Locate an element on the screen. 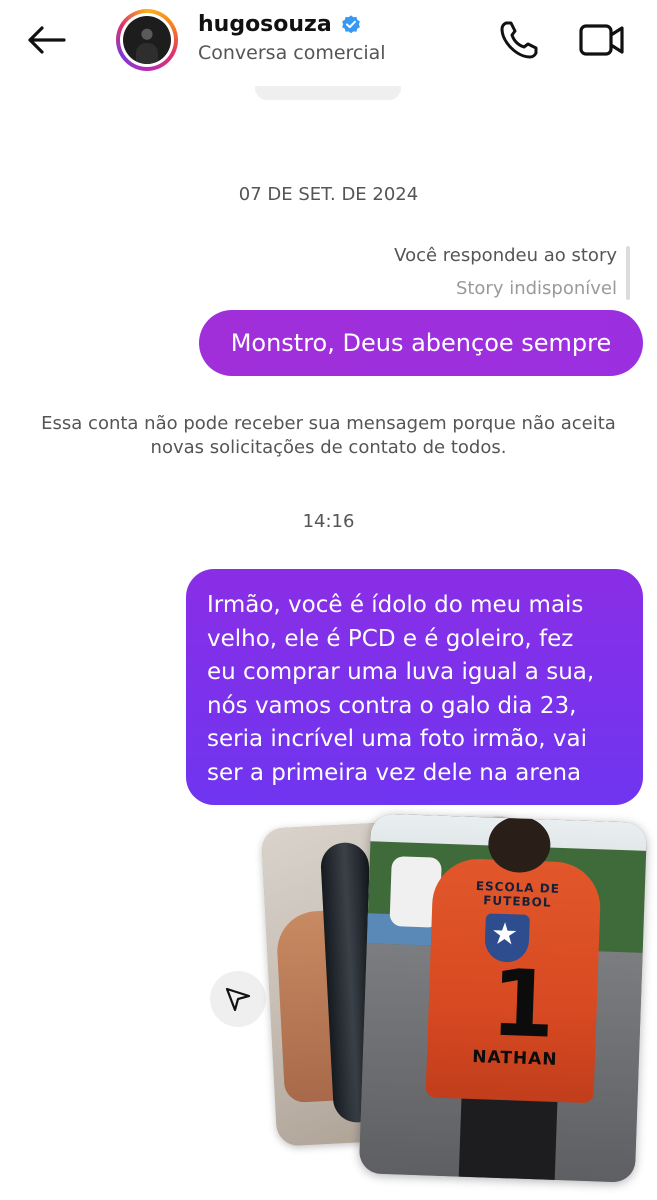  account-type-subtitle: Conversa comercial is located at coordinates (292, 53).